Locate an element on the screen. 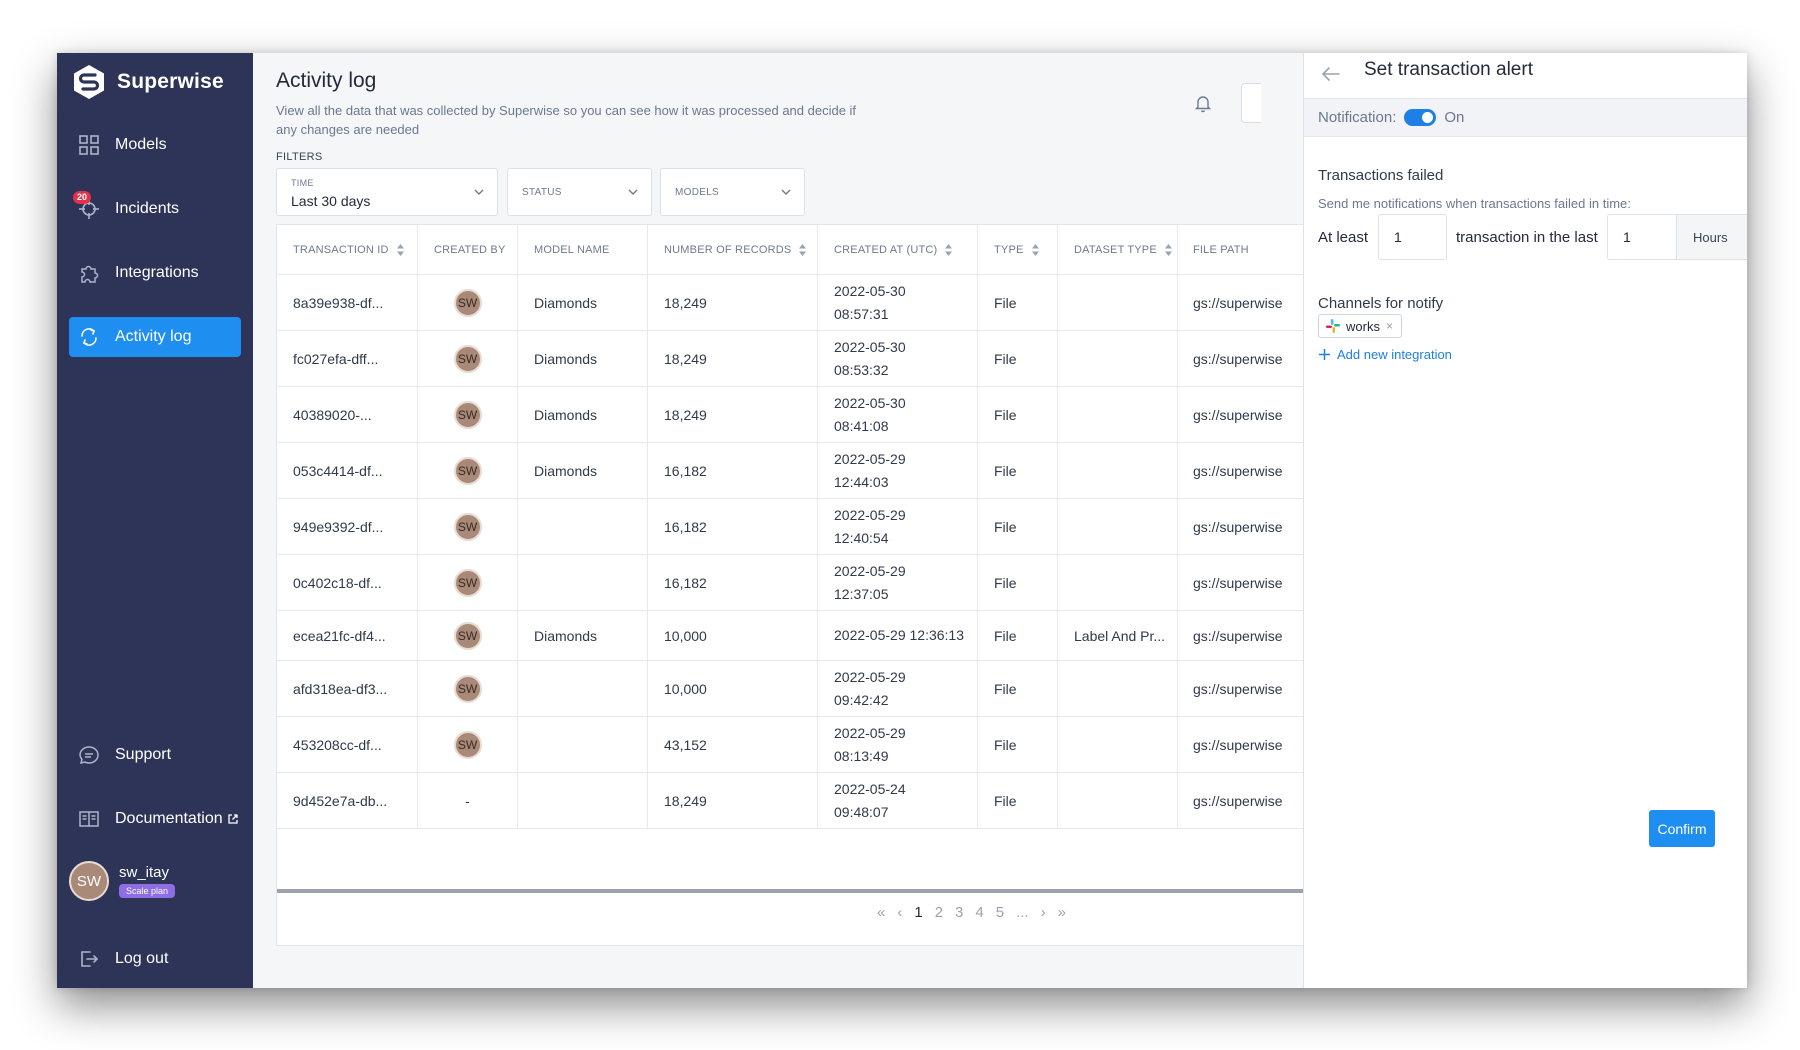 The image size is (1800, 1050). first-page-icon: « is located at coordinates (881, 912).